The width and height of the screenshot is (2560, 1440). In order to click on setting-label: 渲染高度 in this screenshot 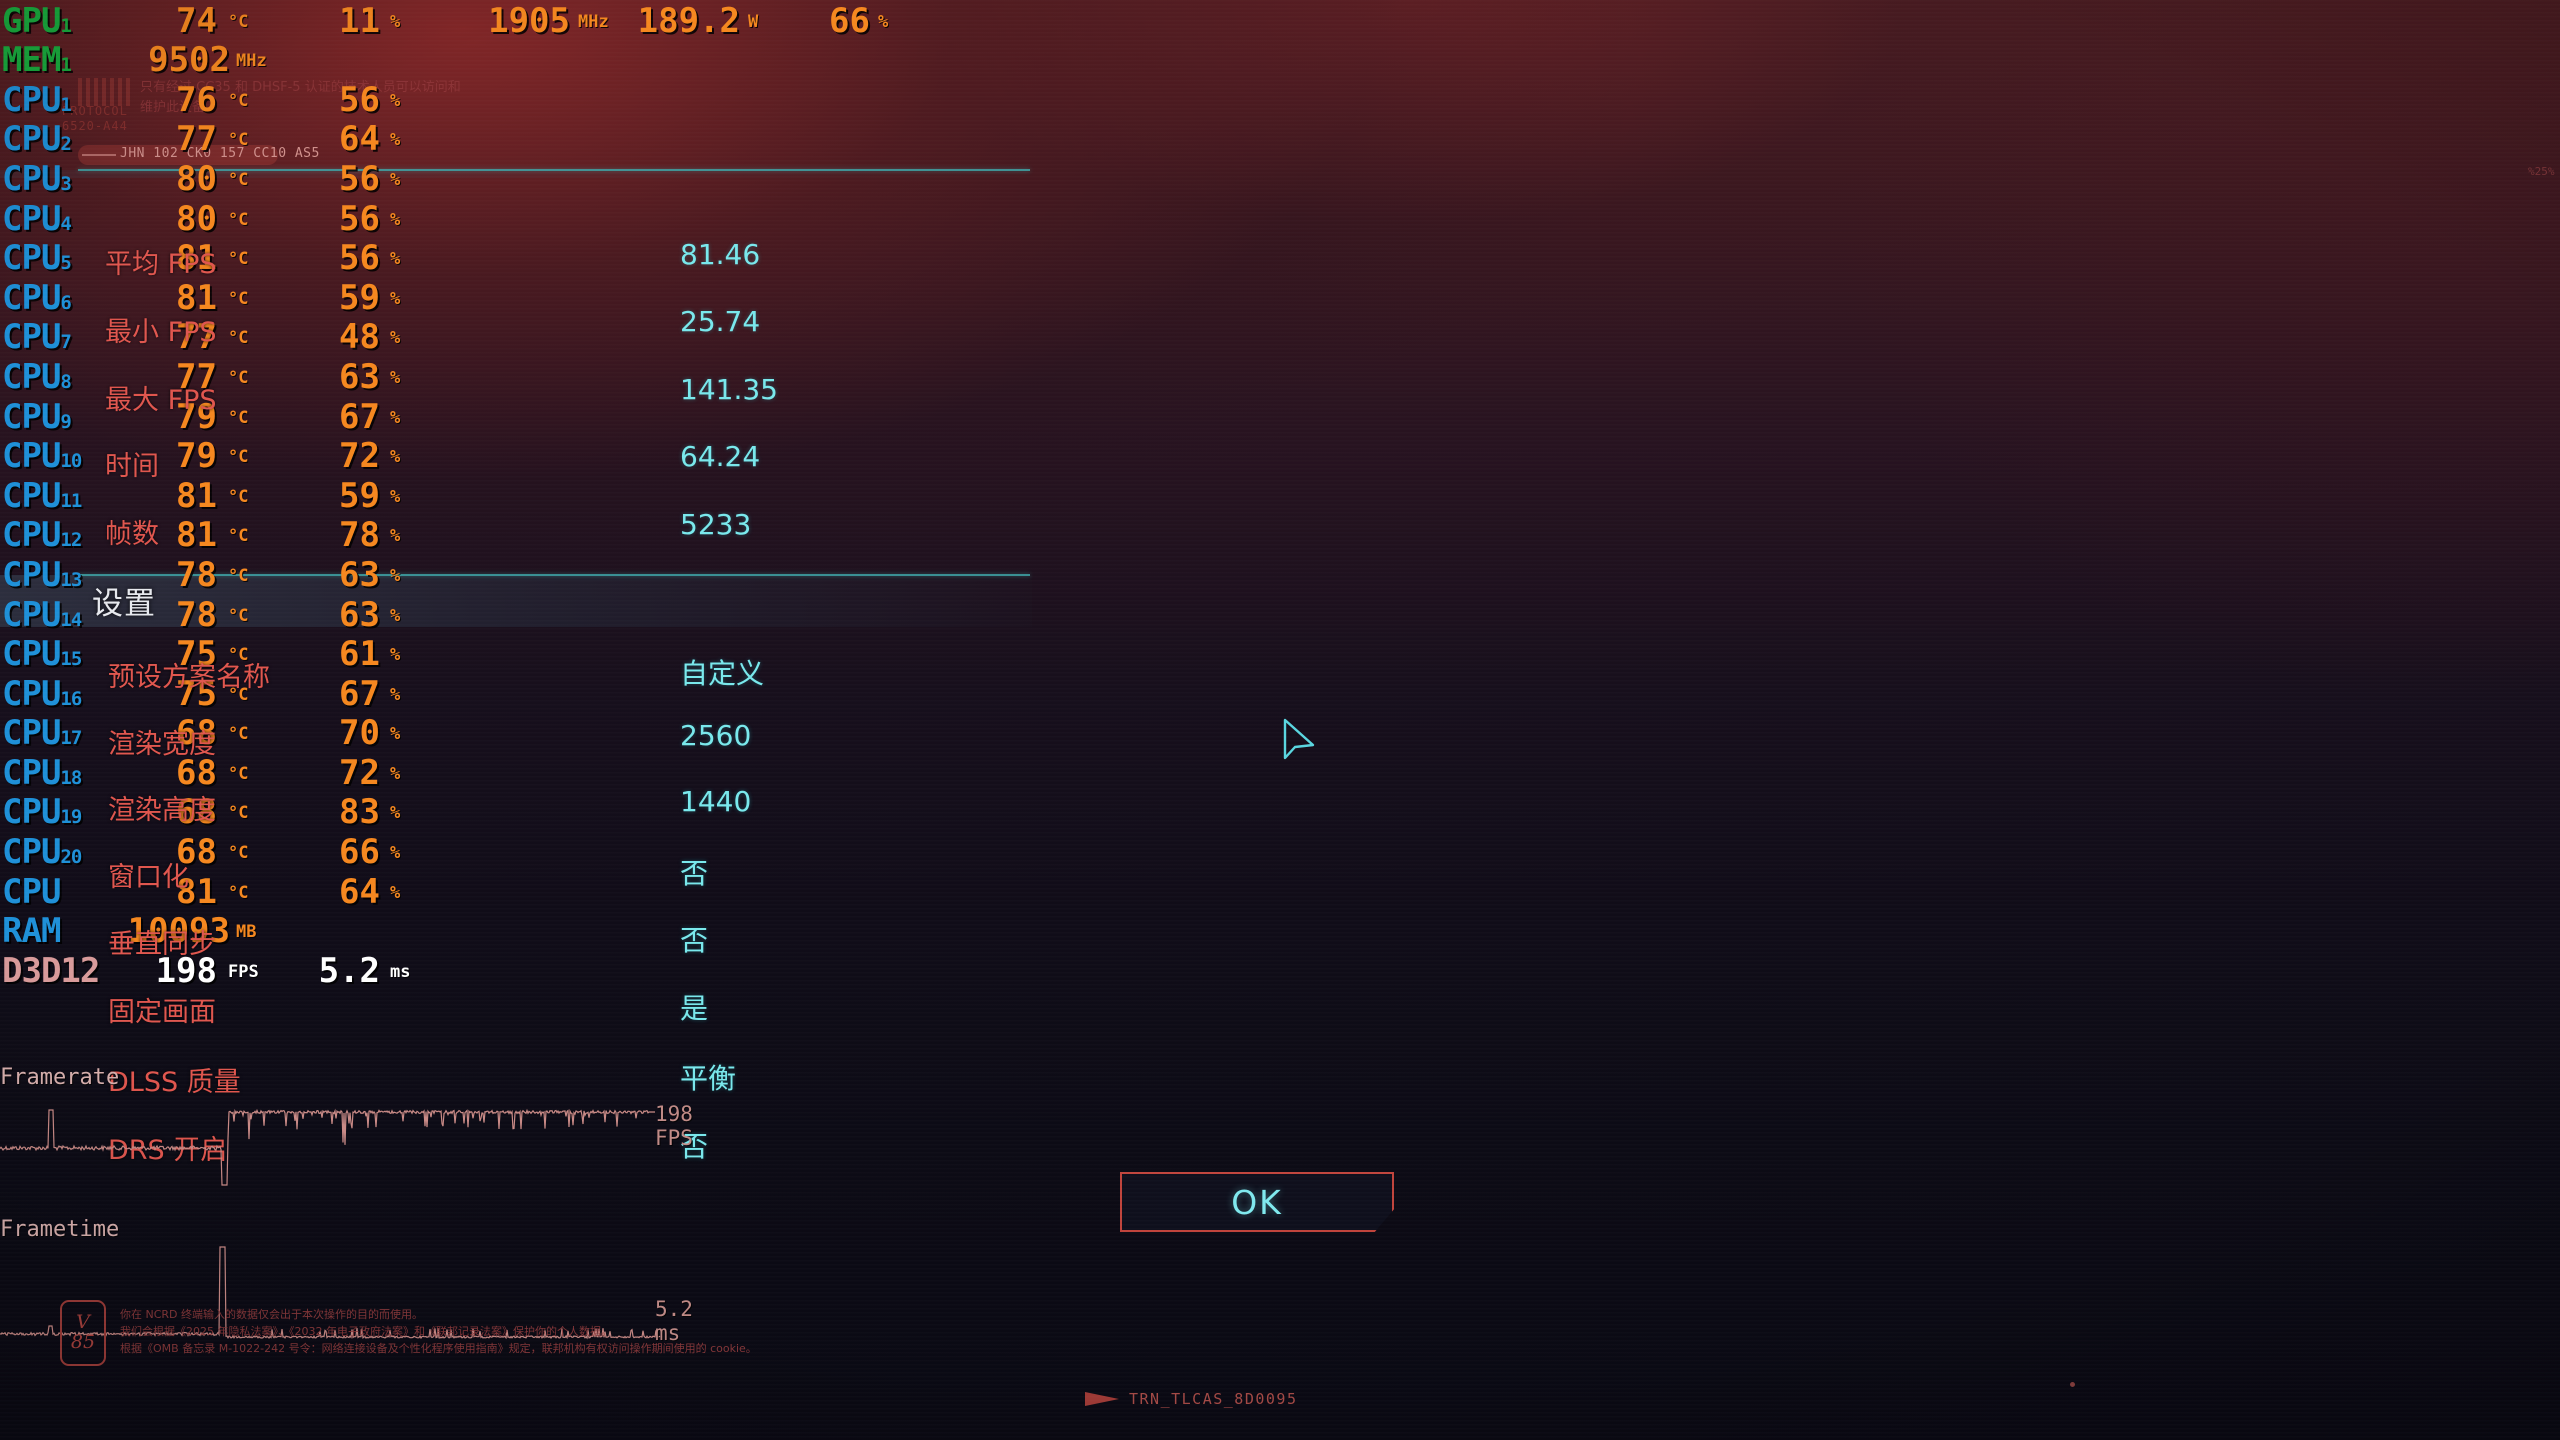, I will do `click(162, 810)`.